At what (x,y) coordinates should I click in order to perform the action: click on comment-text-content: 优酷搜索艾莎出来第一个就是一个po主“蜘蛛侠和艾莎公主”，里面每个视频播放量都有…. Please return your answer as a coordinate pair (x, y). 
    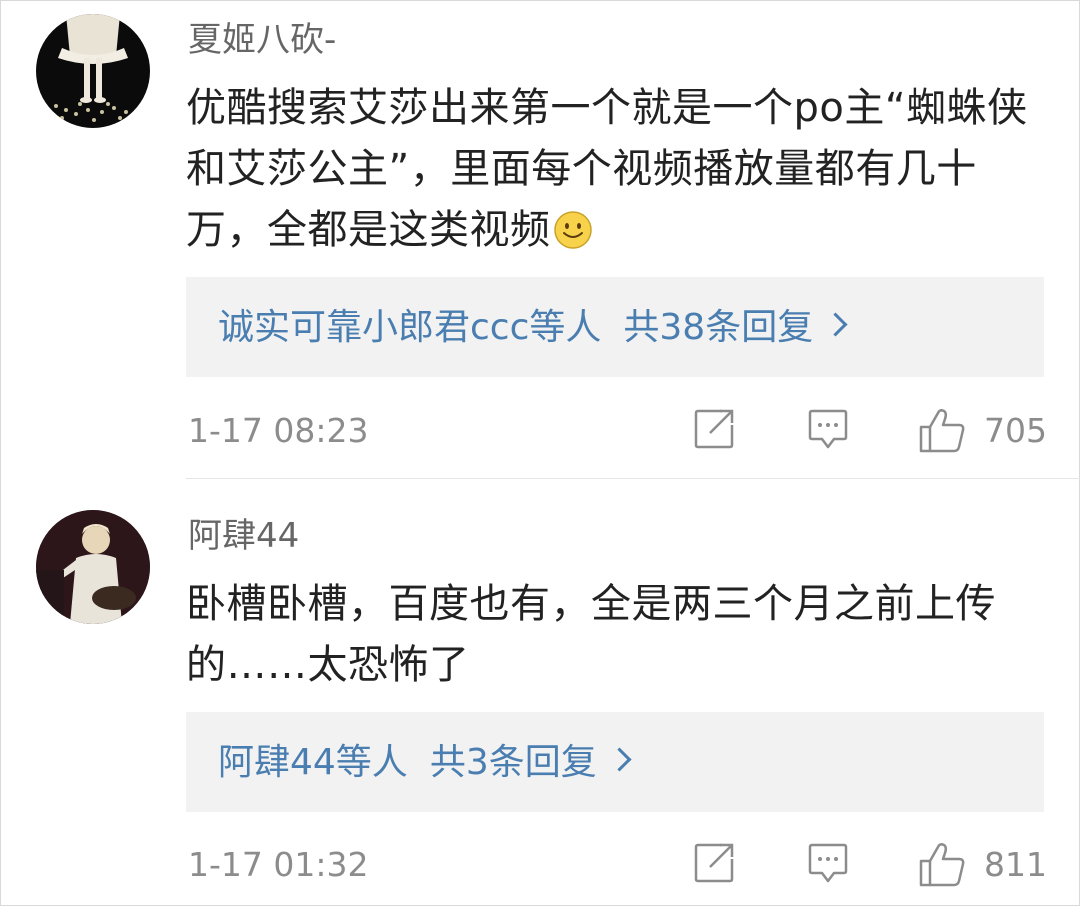
    Looking at the image, I should click on (607, 169).